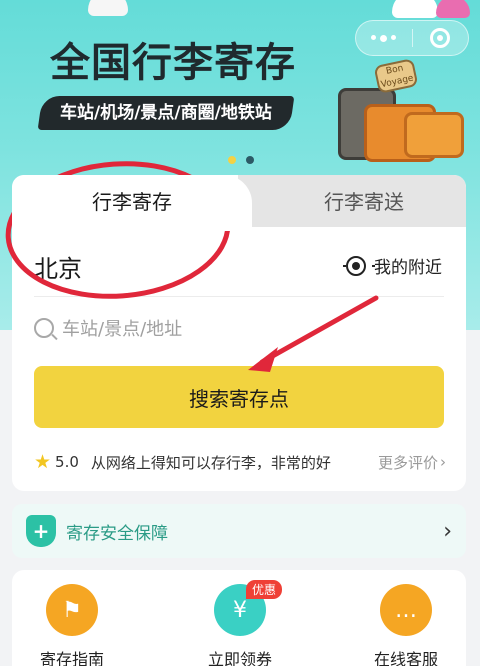 This screenshot has height=666, width=480. I want to click on carousel-dot-active, so click(232, 160).